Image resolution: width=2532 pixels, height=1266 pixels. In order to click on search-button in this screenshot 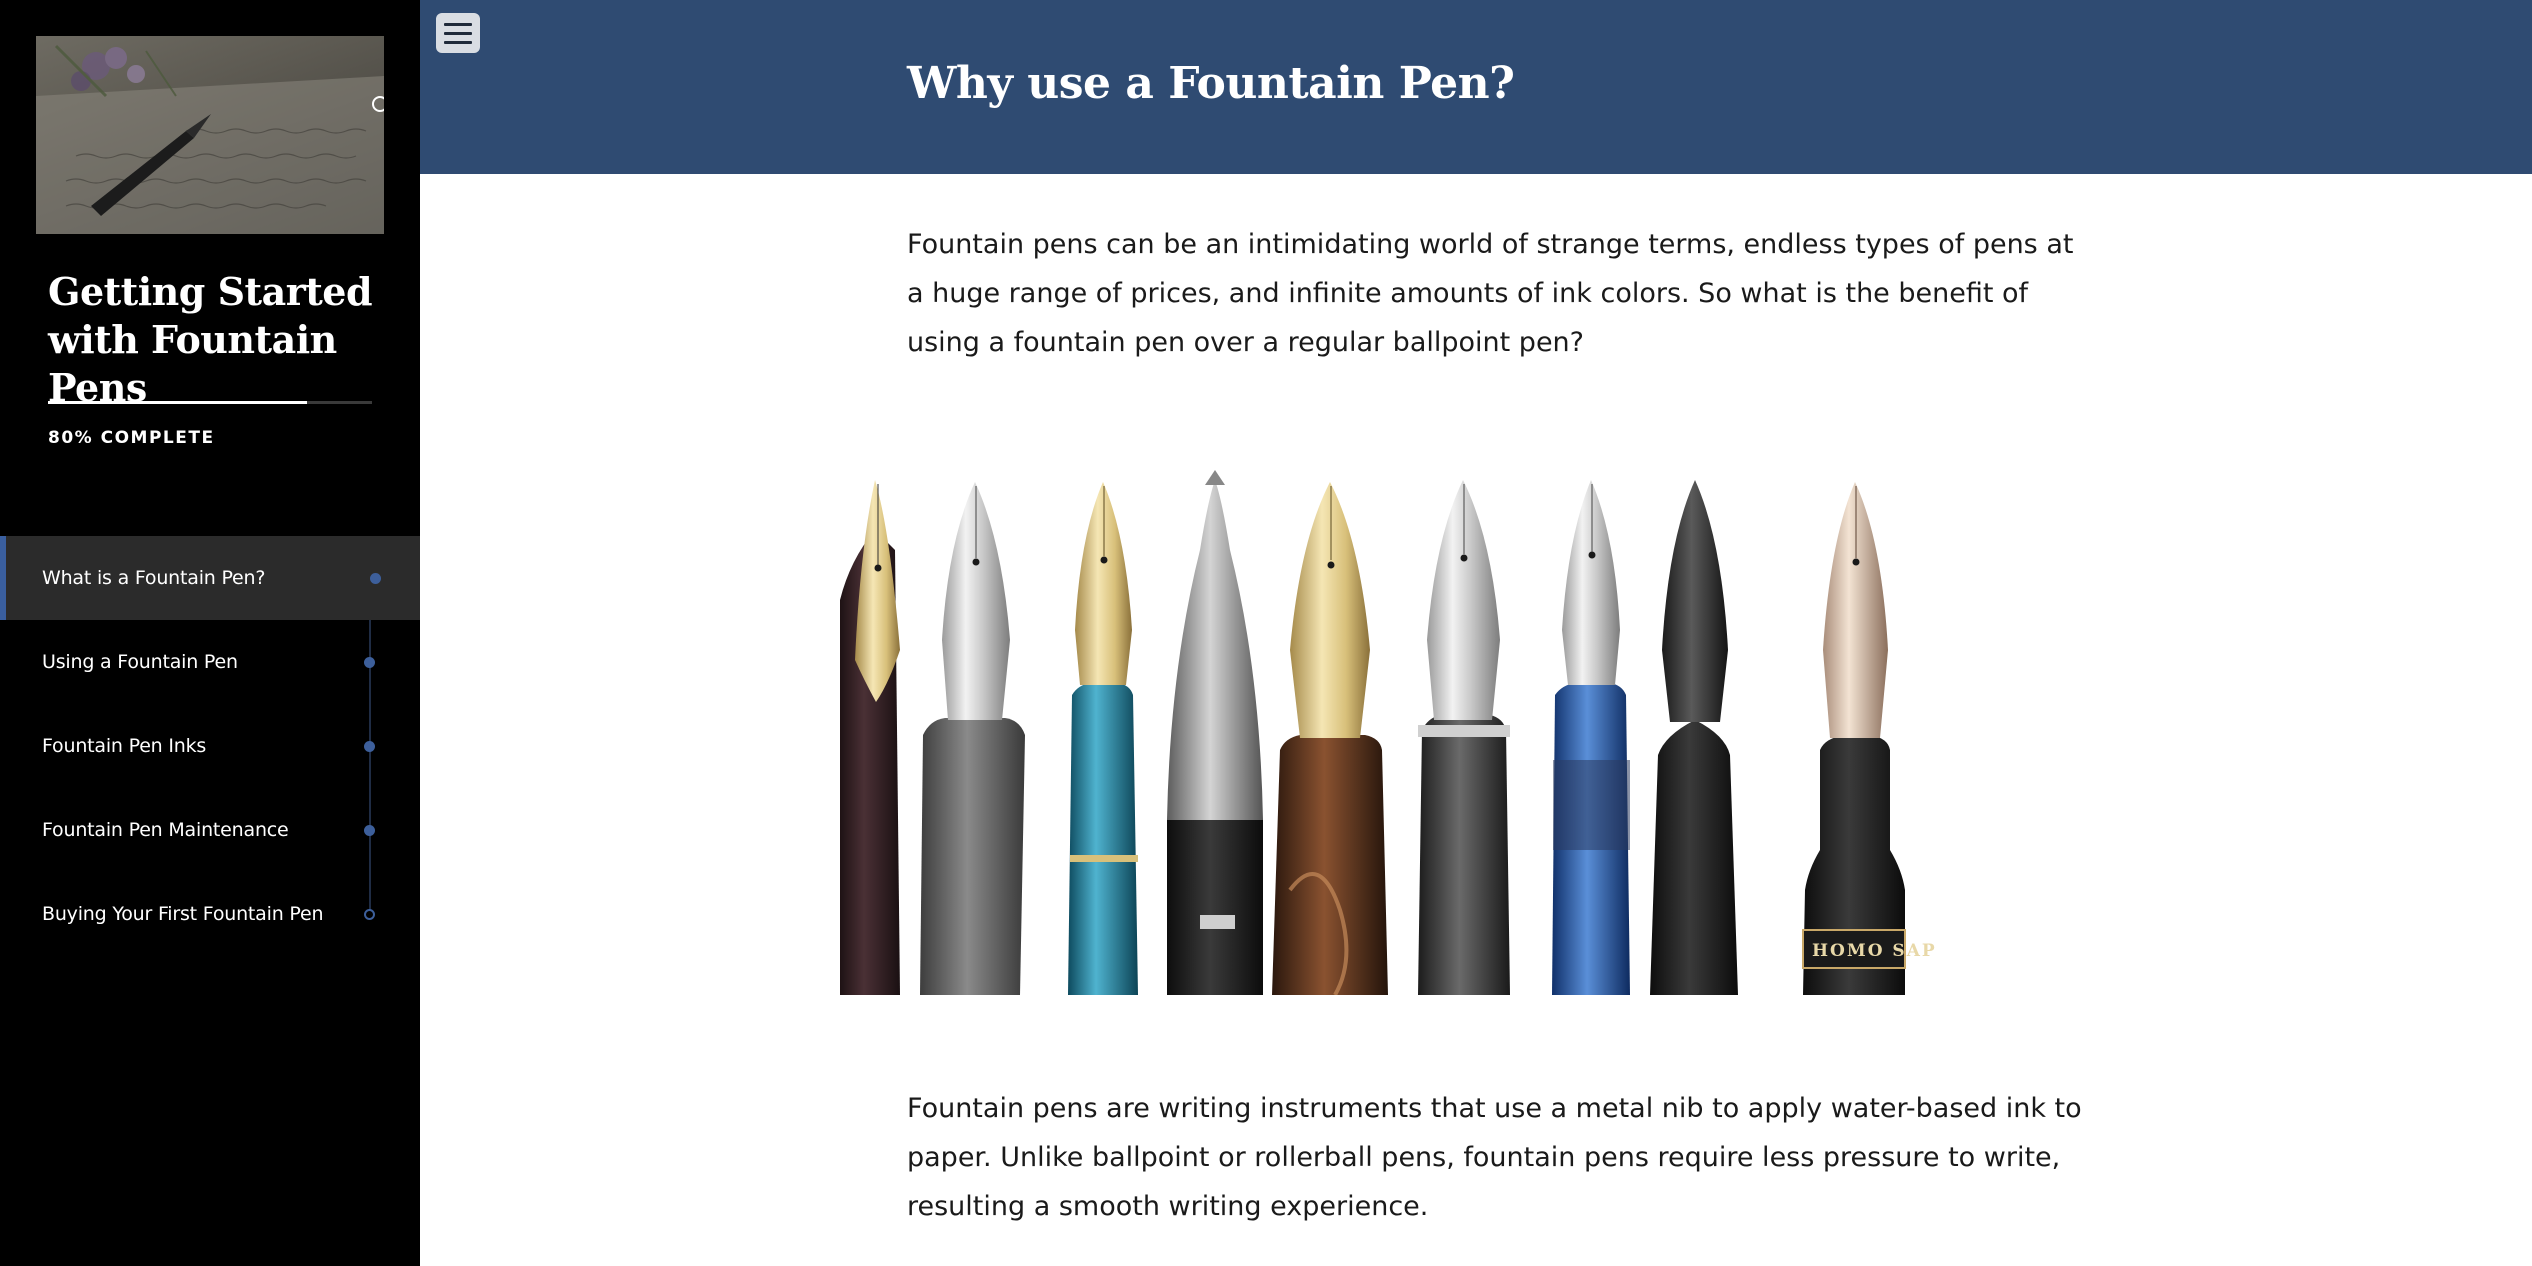, I will do `click(377, 109)`.